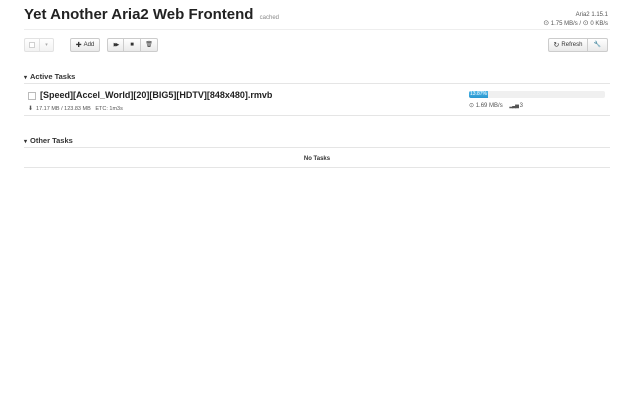 Image resolution: width=640 pixels, height=400 pixels. I want to click on active-tasks-header: ▾ Active Tasks, so click(317, 78).